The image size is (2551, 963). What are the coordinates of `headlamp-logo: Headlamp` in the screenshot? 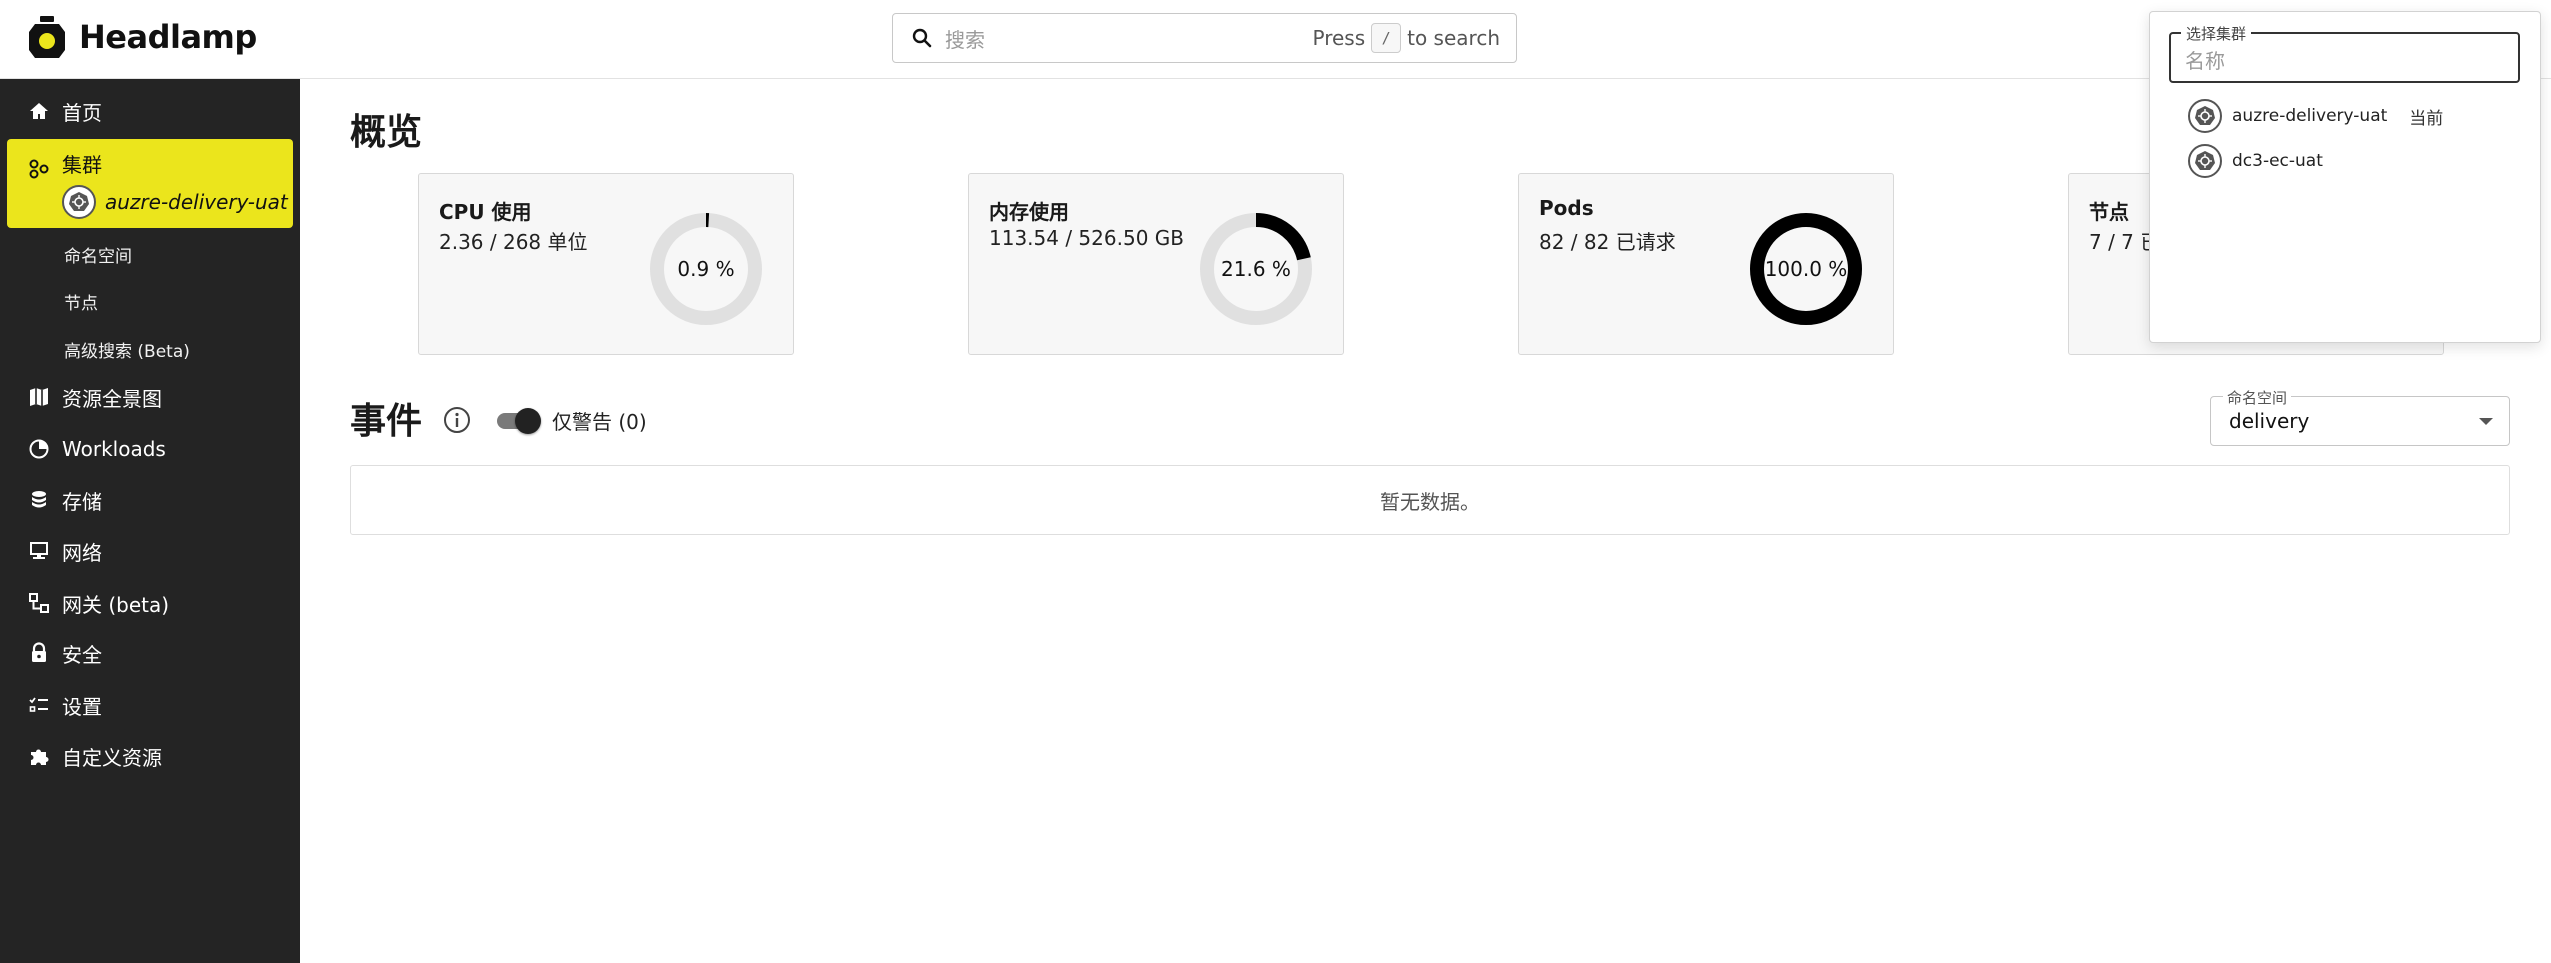 It's located at (143, 37).